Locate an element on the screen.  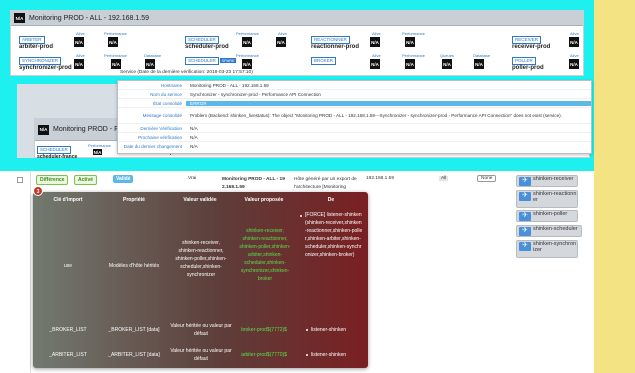
row-checkbox is located at coordinates (20, 180).